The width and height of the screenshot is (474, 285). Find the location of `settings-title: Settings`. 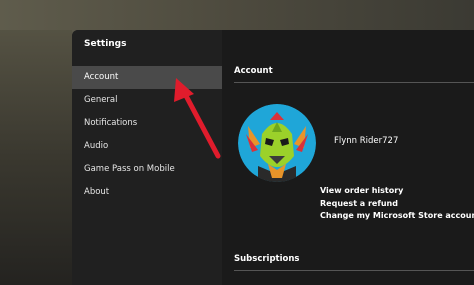

settings-title: Settings is located at coordinates (105, 44).